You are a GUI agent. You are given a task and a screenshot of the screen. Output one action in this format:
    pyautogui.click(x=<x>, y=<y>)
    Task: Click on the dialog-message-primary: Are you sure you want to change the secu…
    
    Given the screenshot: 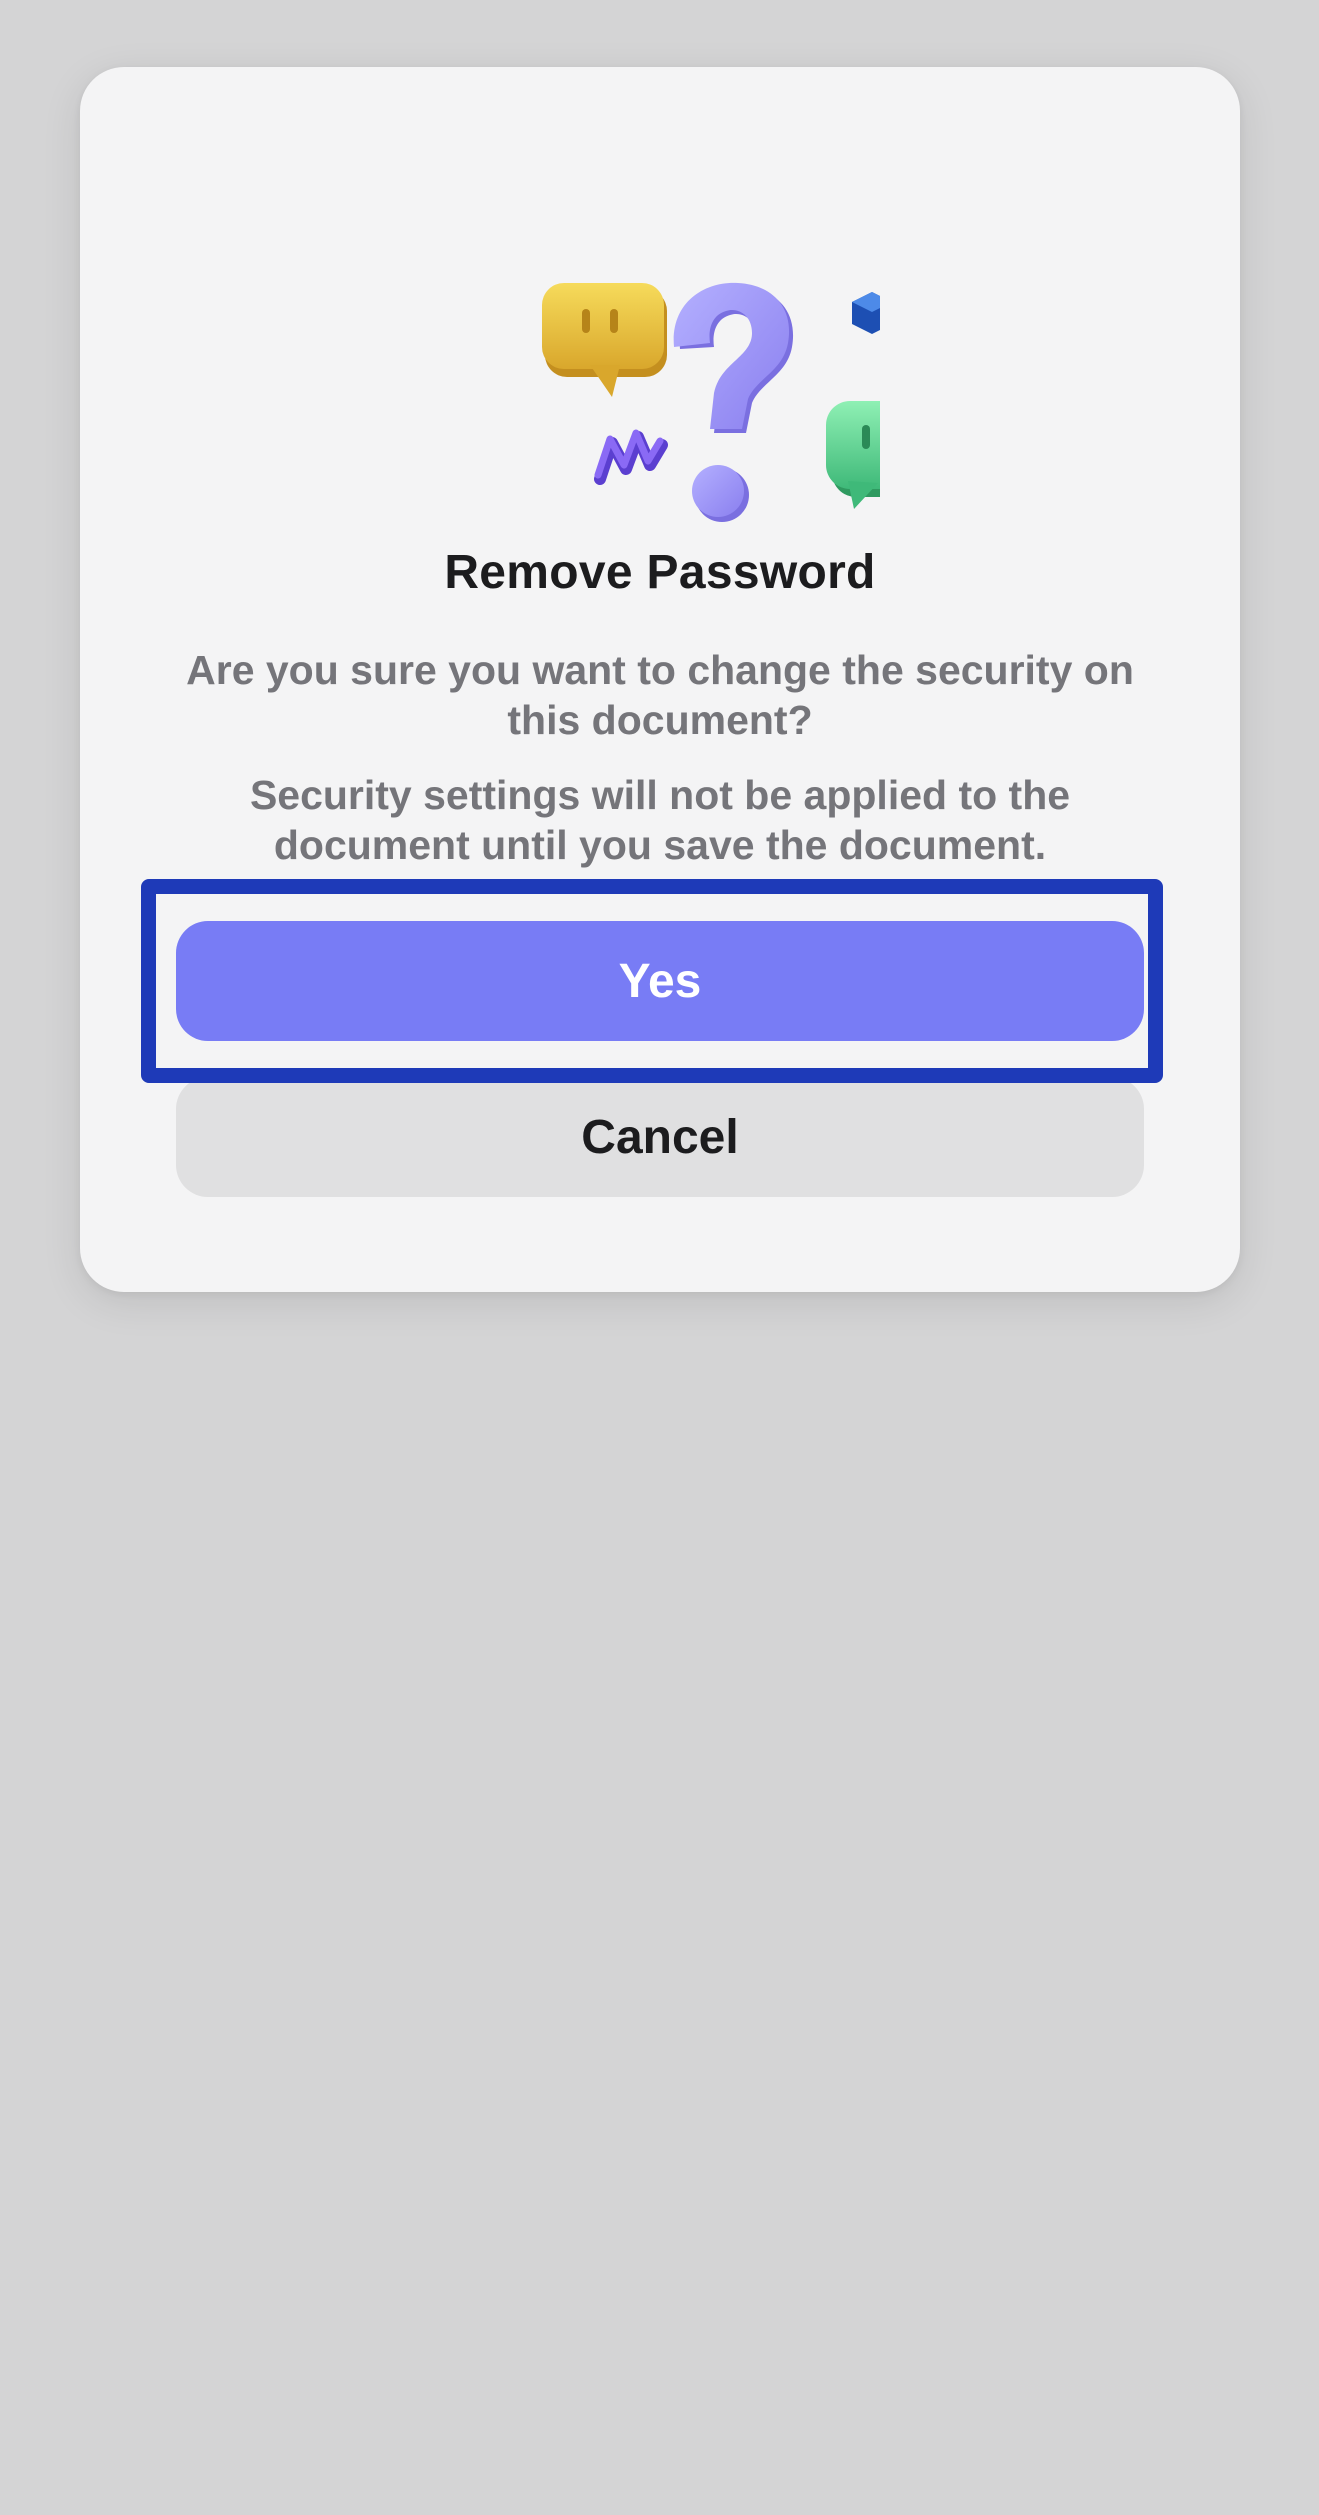 What is the action you would take?
    pyautogui.click(x=660, y=695)
    